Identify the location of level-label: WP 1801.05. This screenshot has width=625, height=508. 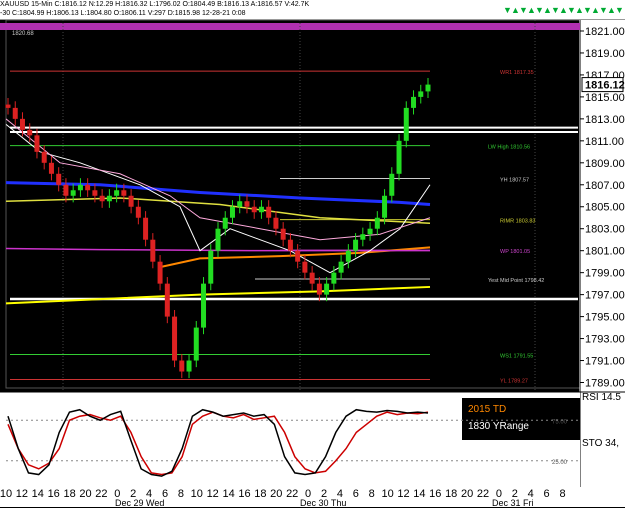
(515, 252).